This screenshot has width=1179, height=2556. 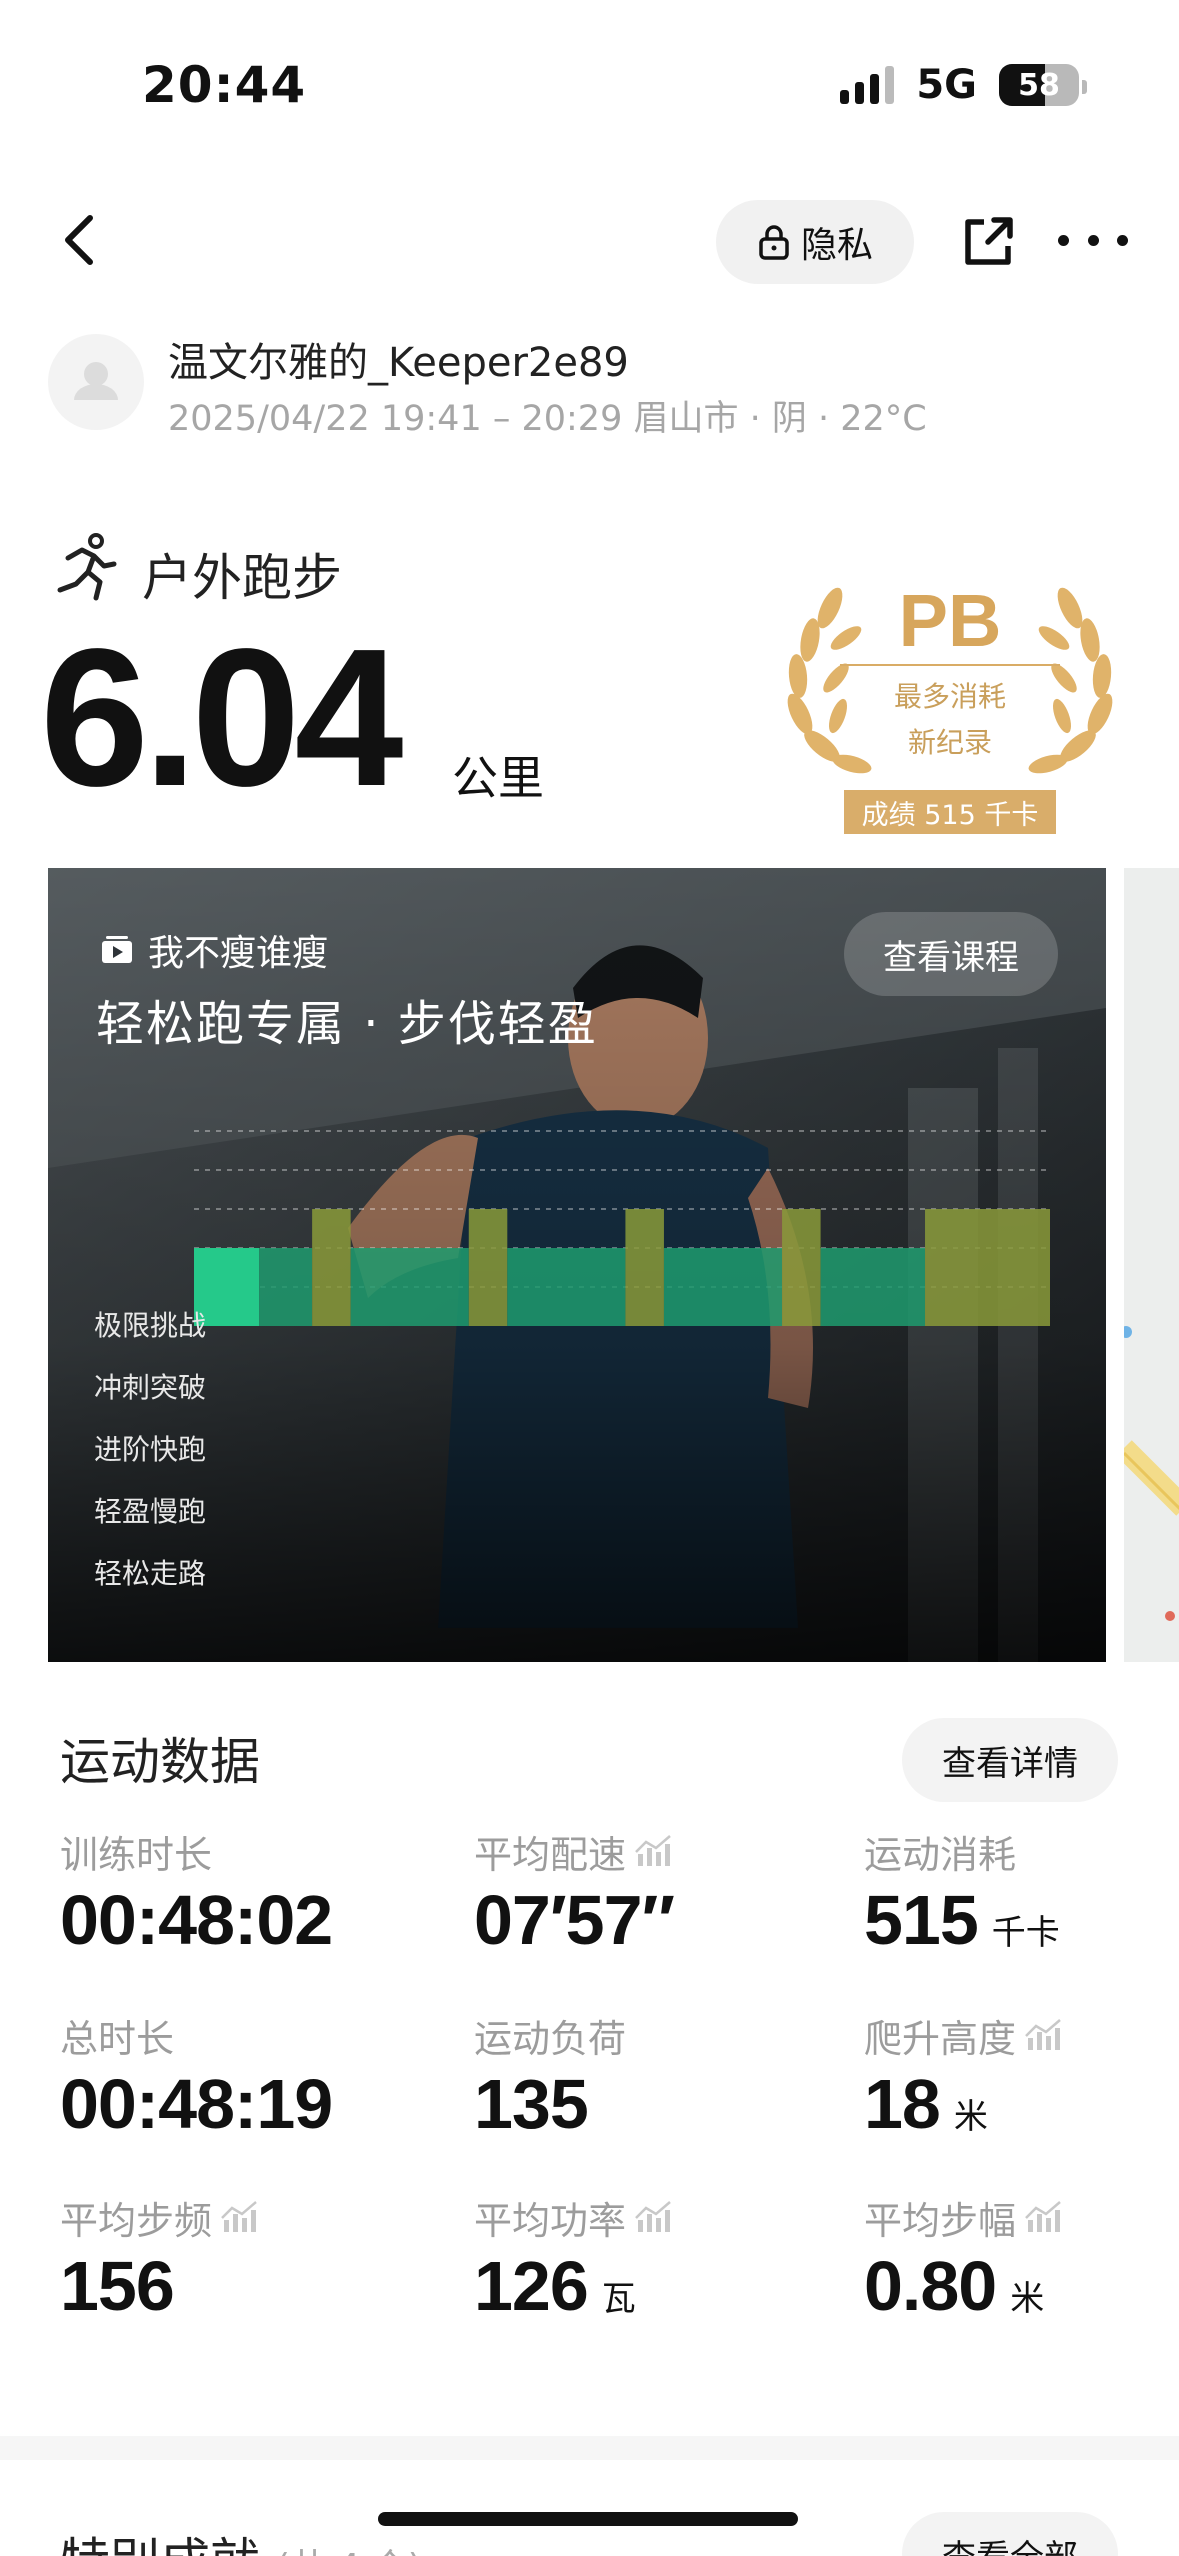 What do you see at coordinates (949, 696) in the screenshot?
I see `pb-line1: 最多消耗` at bounding box center [949, 696].